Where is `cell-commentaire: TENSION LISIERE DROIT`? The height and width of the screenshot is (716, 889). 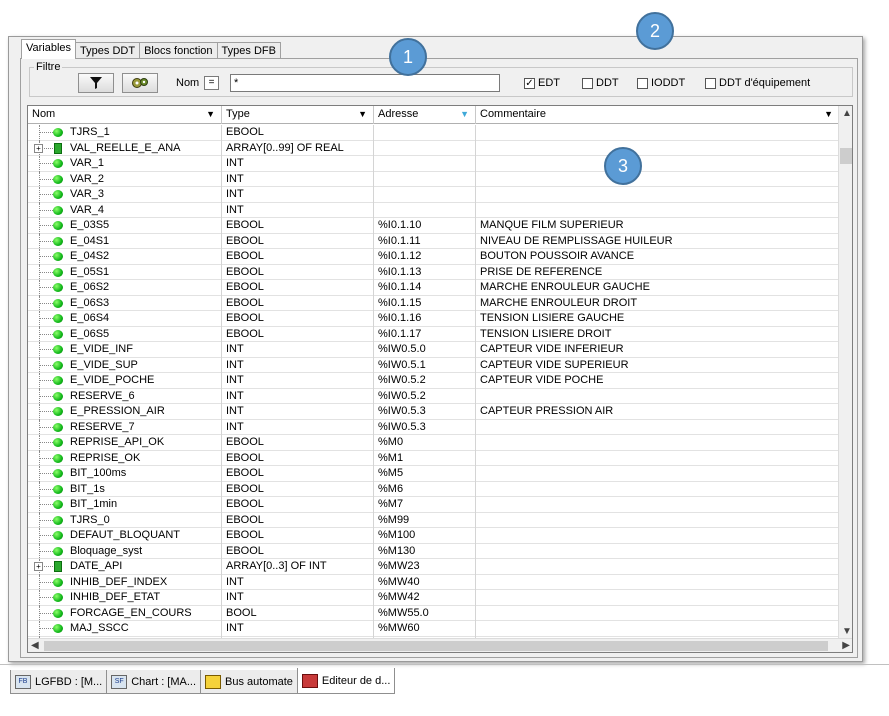 cell-commentaire: TENSION LISIERE DROIT is located at coordinates (657, 335).